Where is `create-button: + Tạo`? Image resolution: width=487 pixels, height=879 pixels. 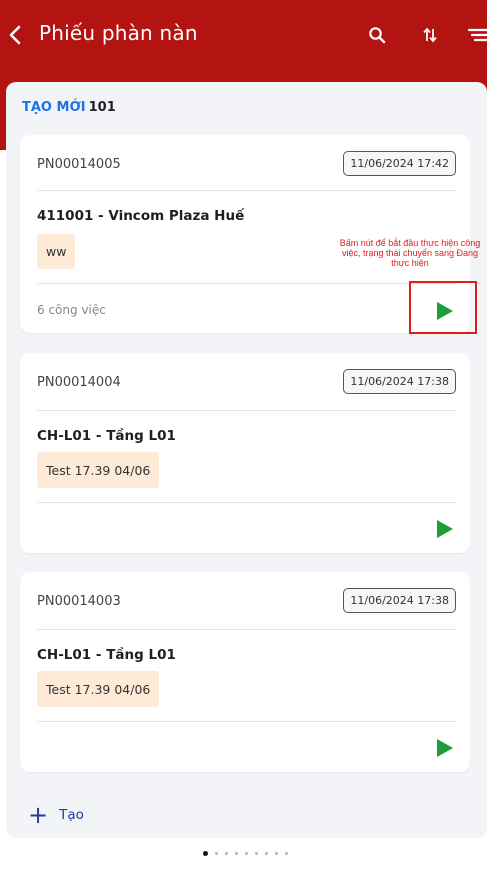 create-button: + Tạo is located at coordinates (56, 815).